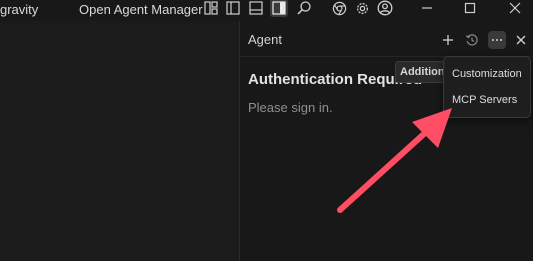 This screenshot has width=533, height=261. Describe the element at coordinates (421, 72) in the screenshot. I see `more-tooltip: Additional` at that location.